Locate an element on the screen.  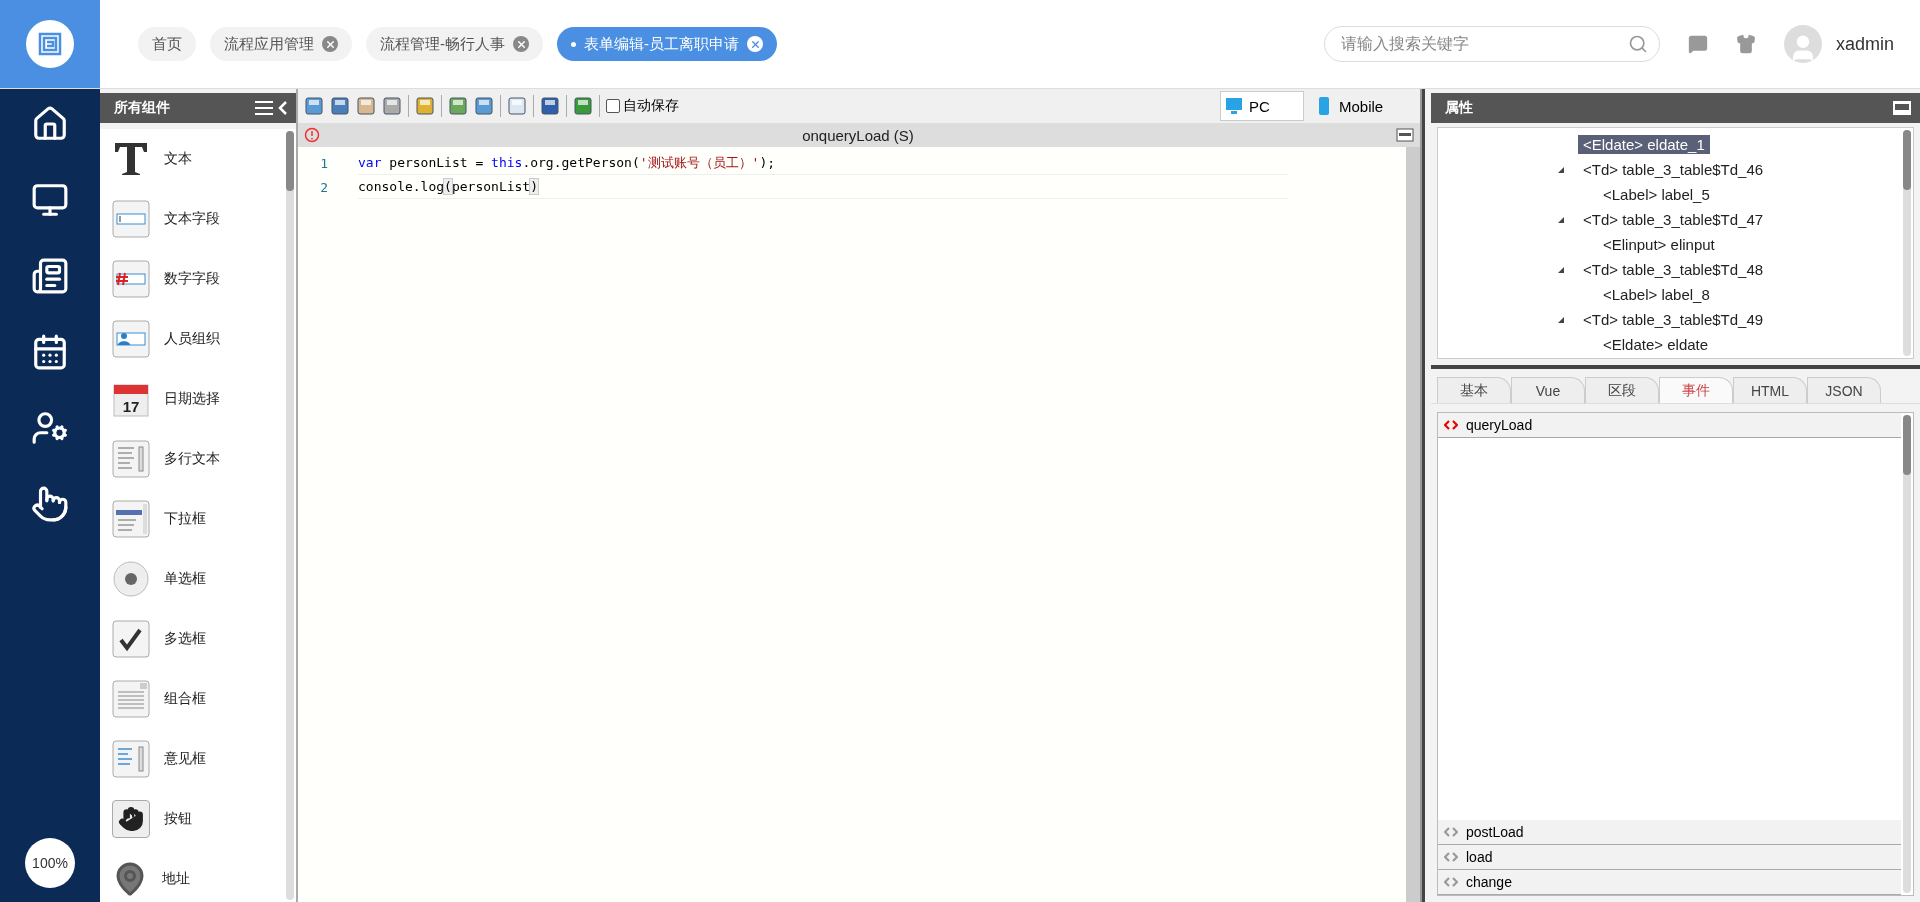
component-item: 组合框 is located at coordinates (192, 699).